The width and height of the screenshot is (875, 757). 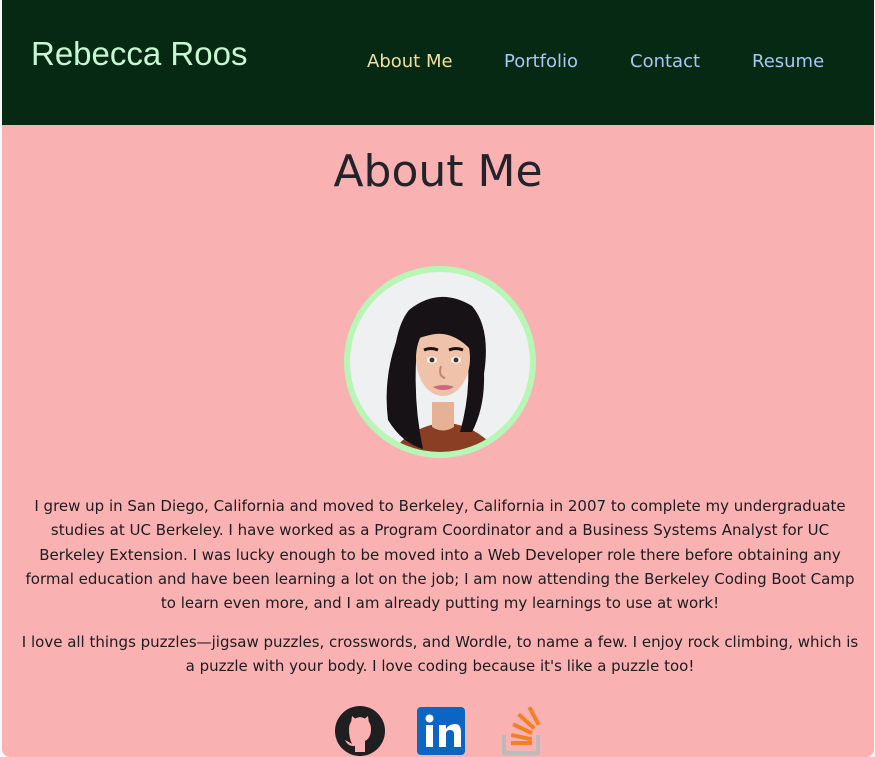 I want to click on nav-link-contact: Contact, so click(x=665, y=62).